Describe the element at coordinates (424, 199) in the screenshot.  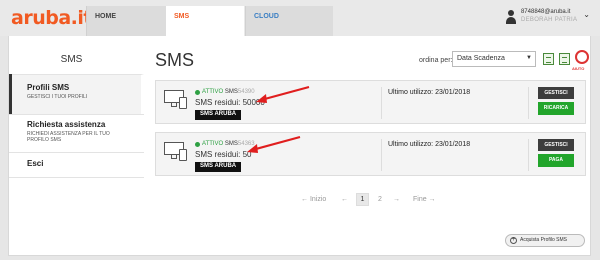
I see `pager-last: Fine →` at that location.